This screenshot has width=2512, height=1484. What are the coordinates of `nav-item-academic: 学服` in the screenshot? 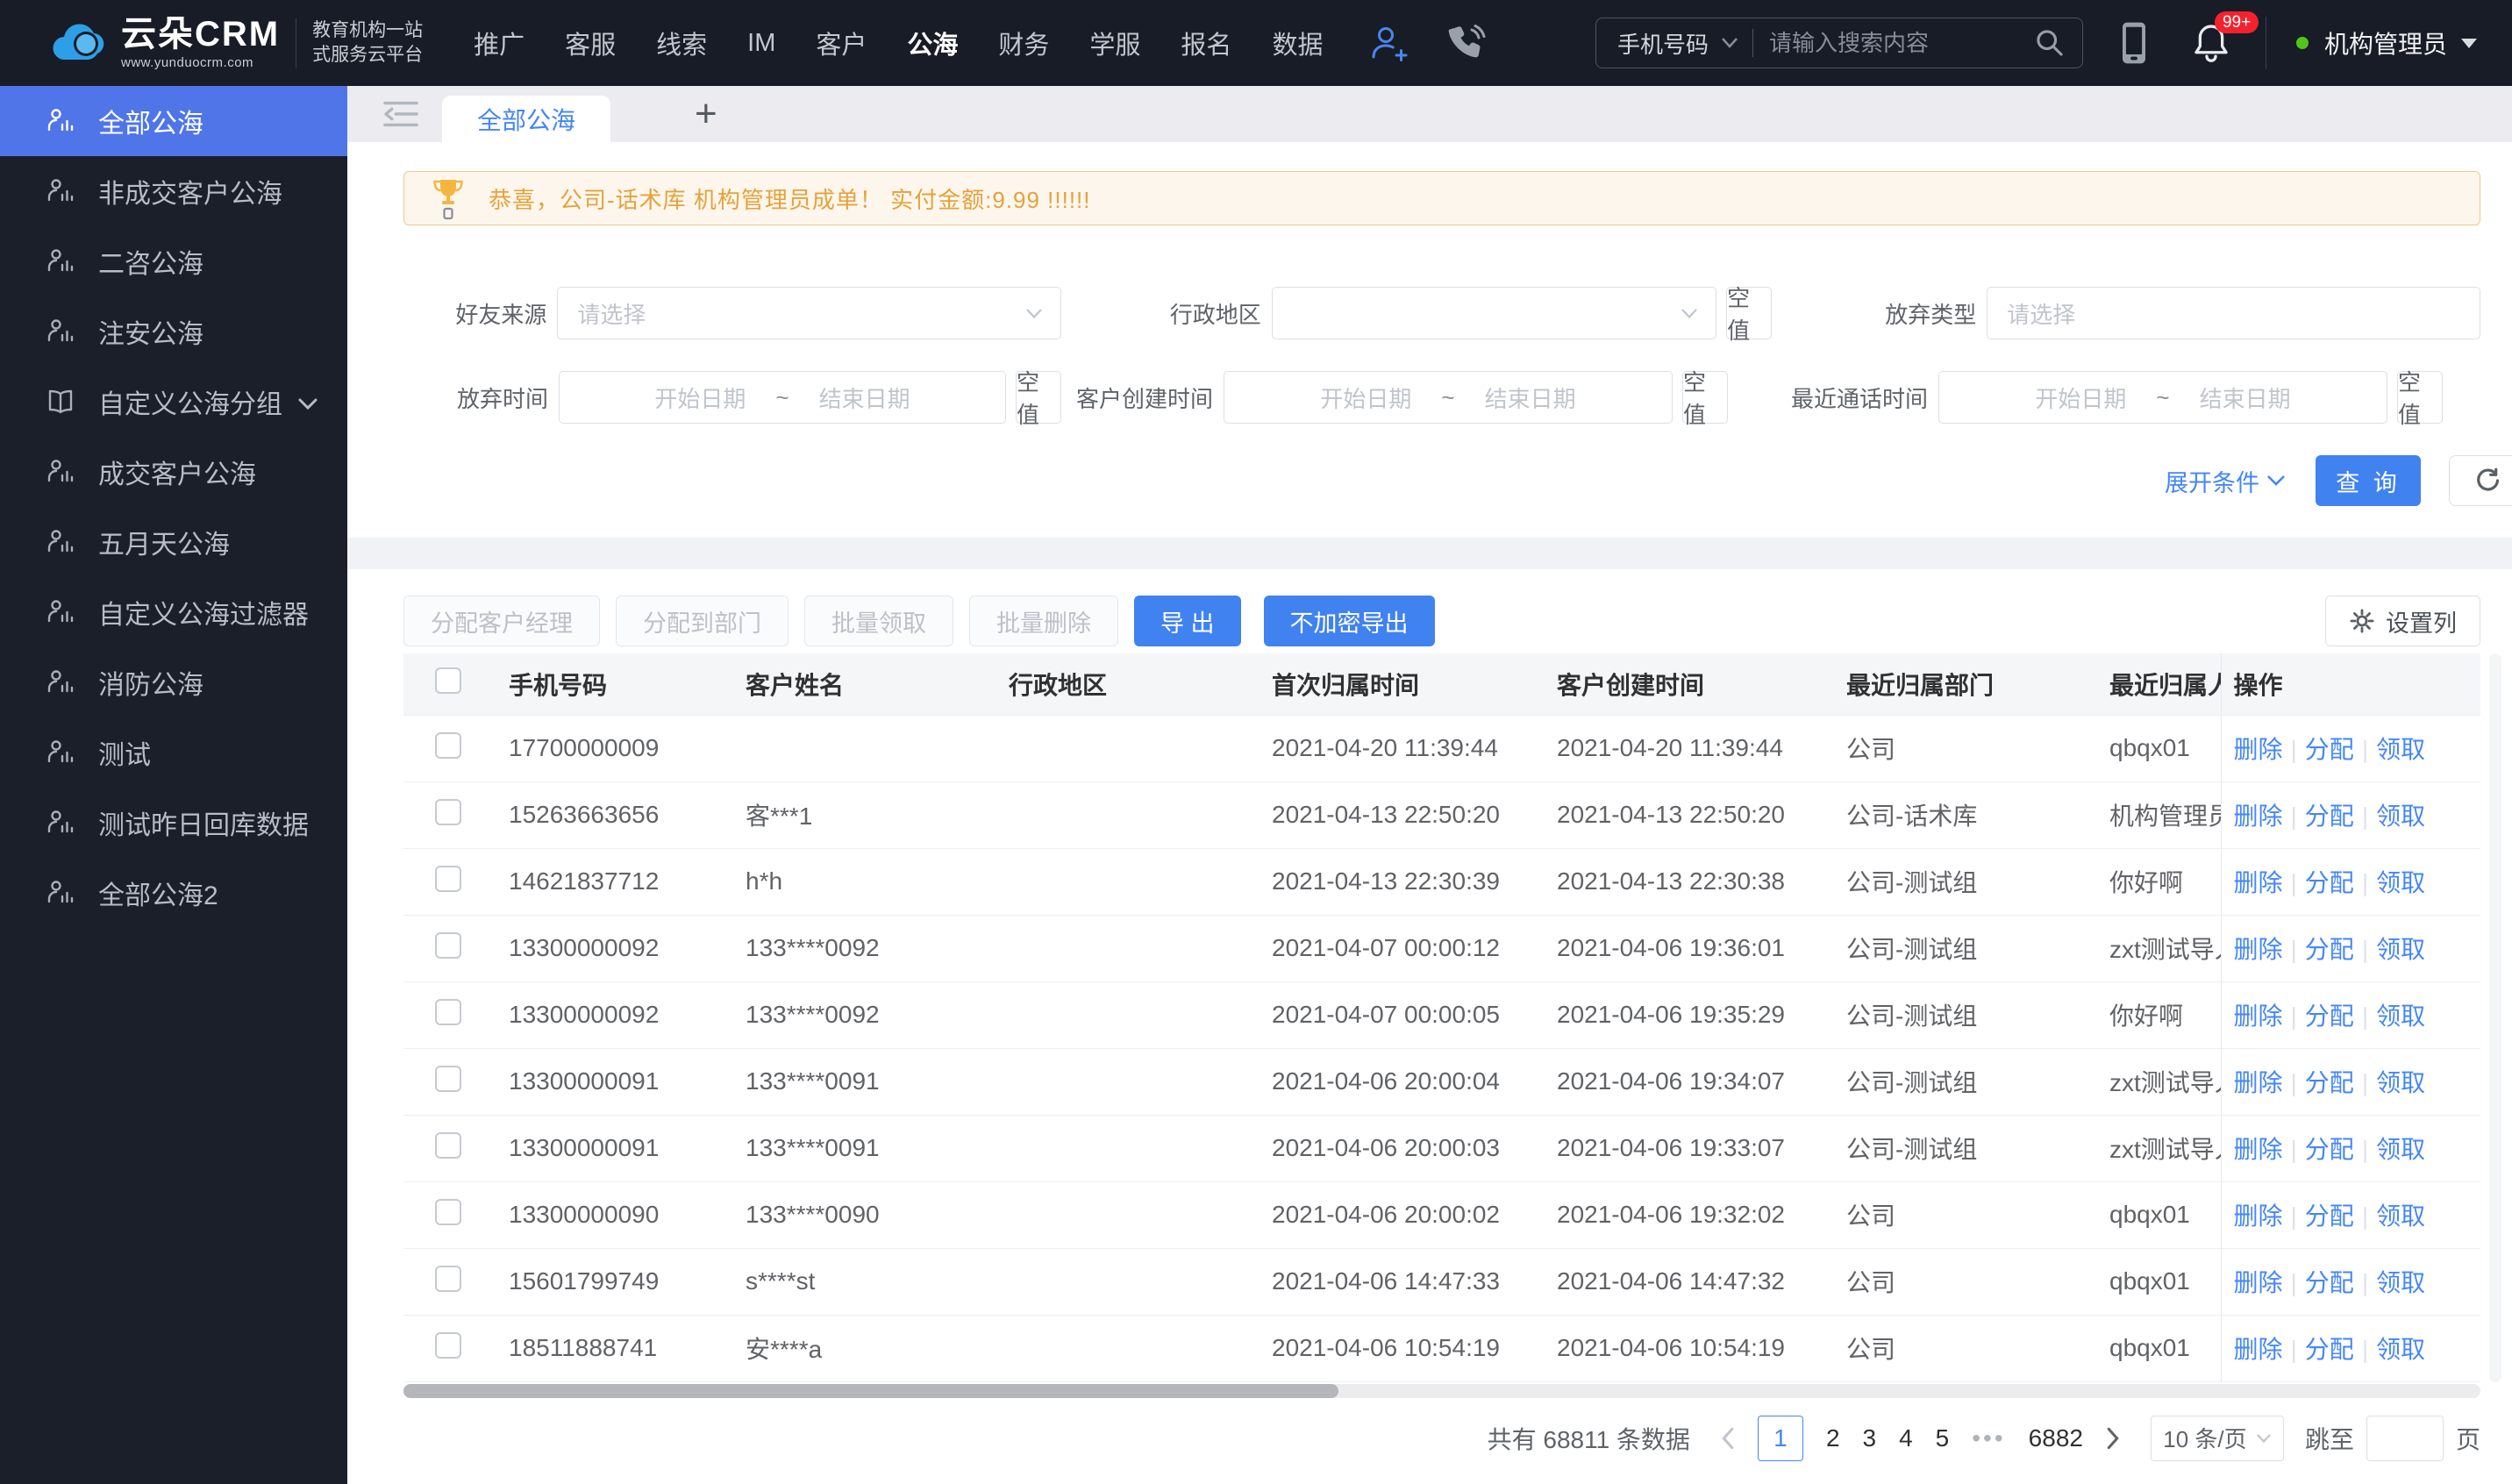 It's located at (1114, 43).